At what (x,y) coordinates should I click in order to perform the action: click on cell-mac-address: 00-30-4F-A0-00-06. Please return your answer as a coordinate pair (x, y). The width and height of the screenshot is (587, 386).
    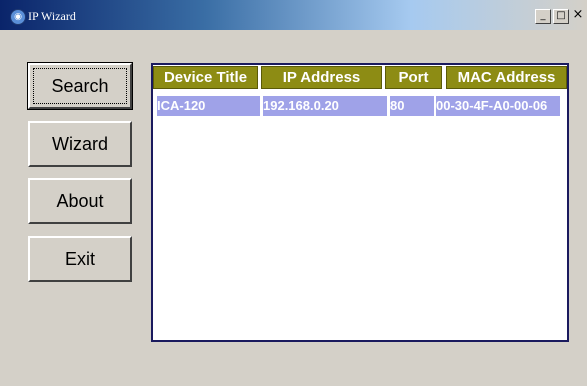
    Looking at the image, I should click on (498, 106).